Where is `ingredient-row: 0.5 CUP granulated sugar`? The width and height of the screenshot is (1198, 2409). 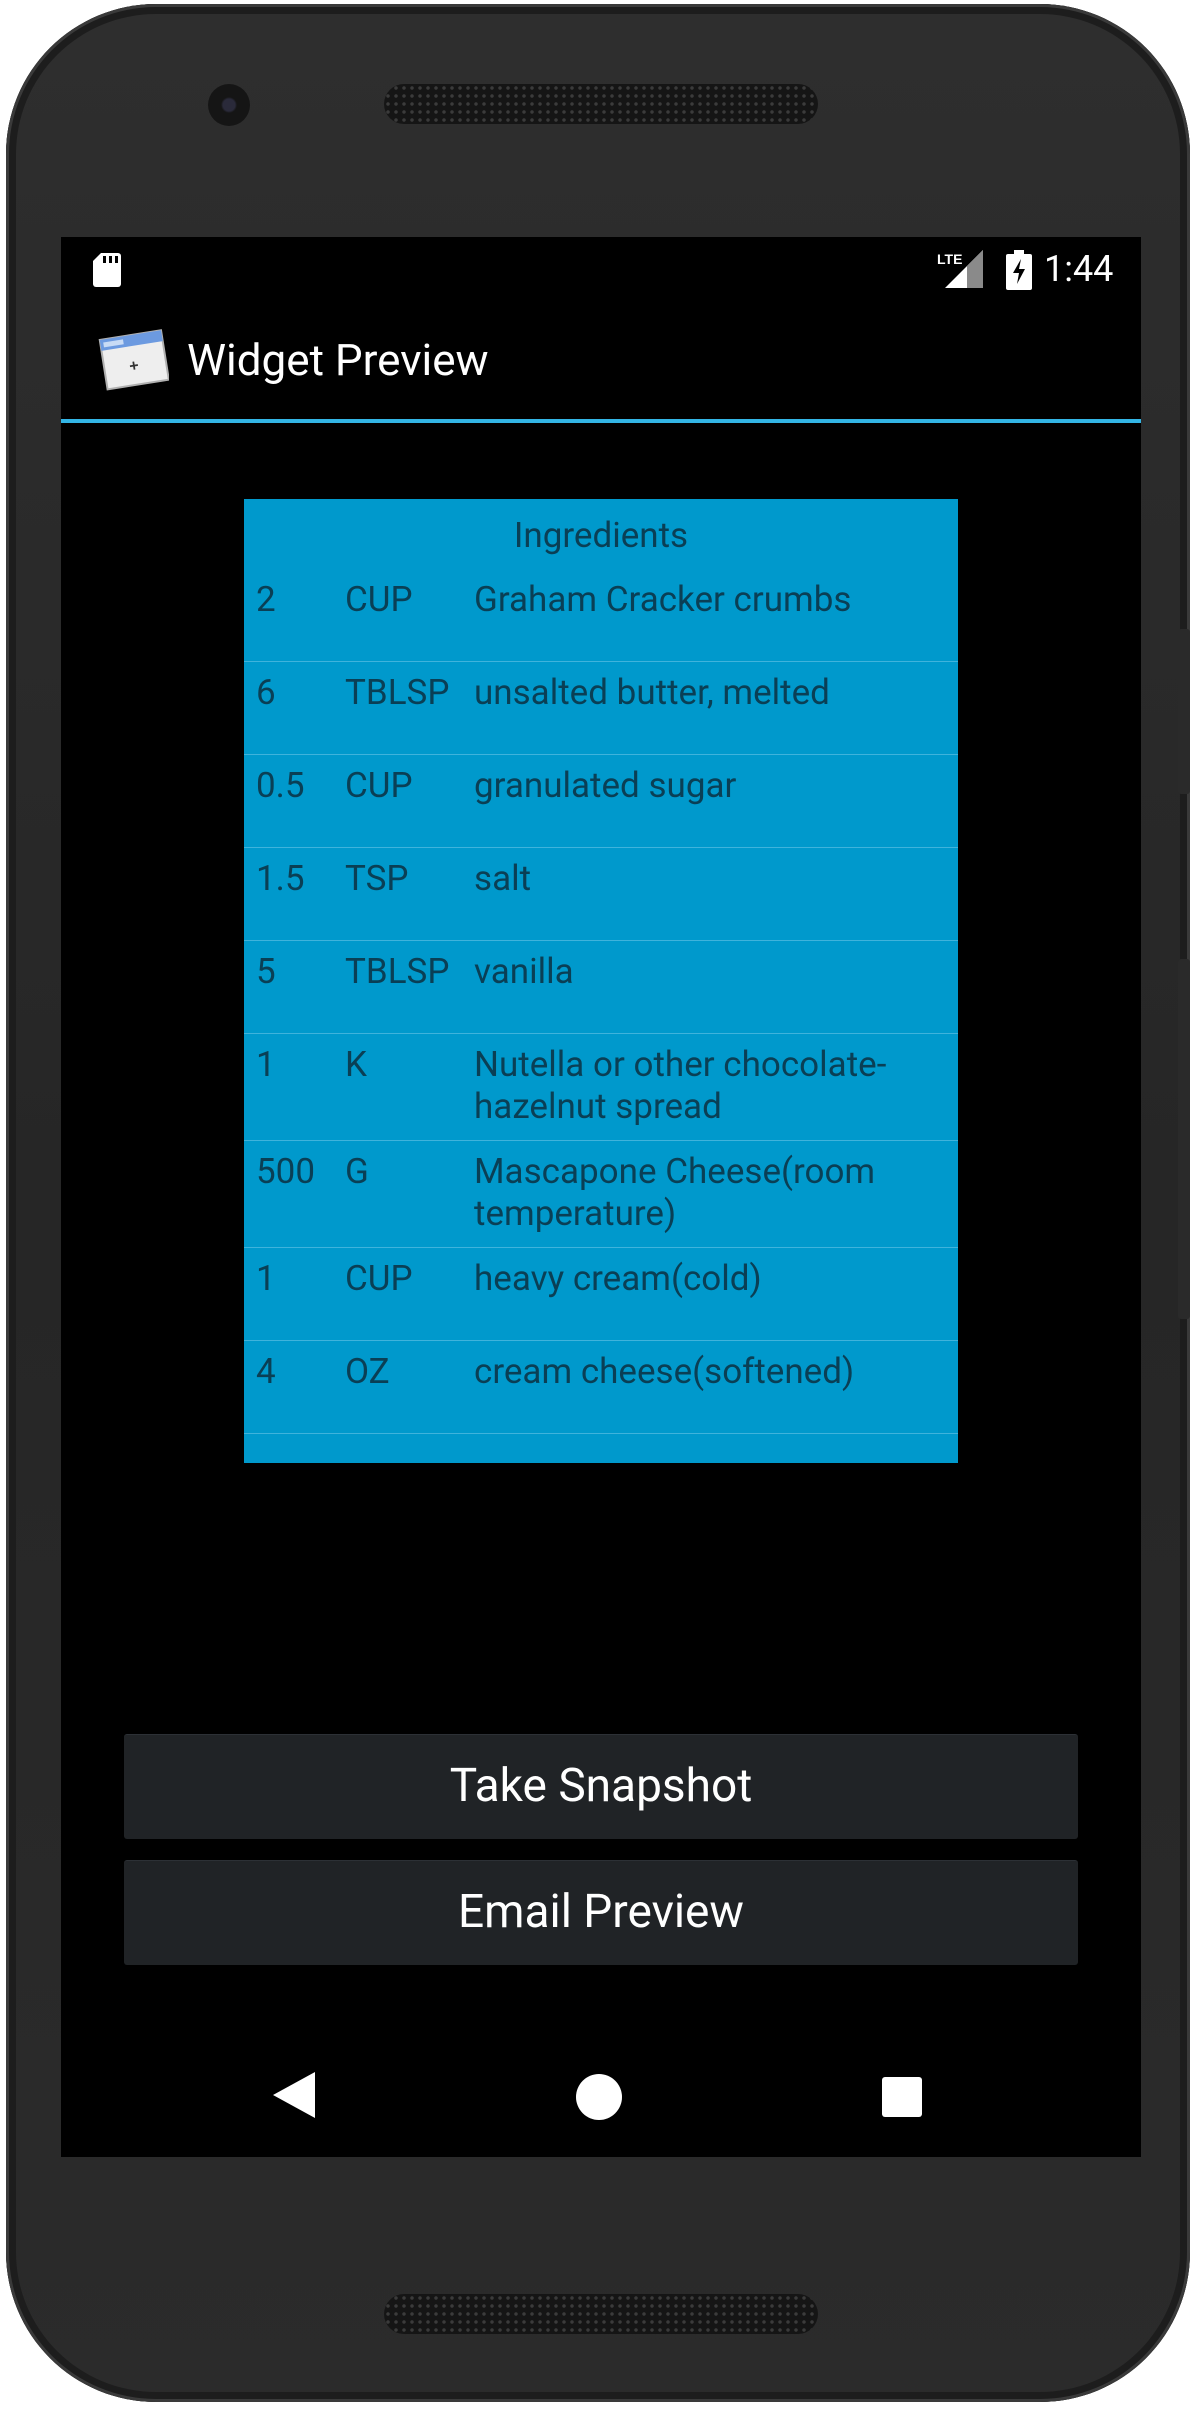 ingredient-row: 0.5 CUP granulated sugar is located at coordinates (601, 801).